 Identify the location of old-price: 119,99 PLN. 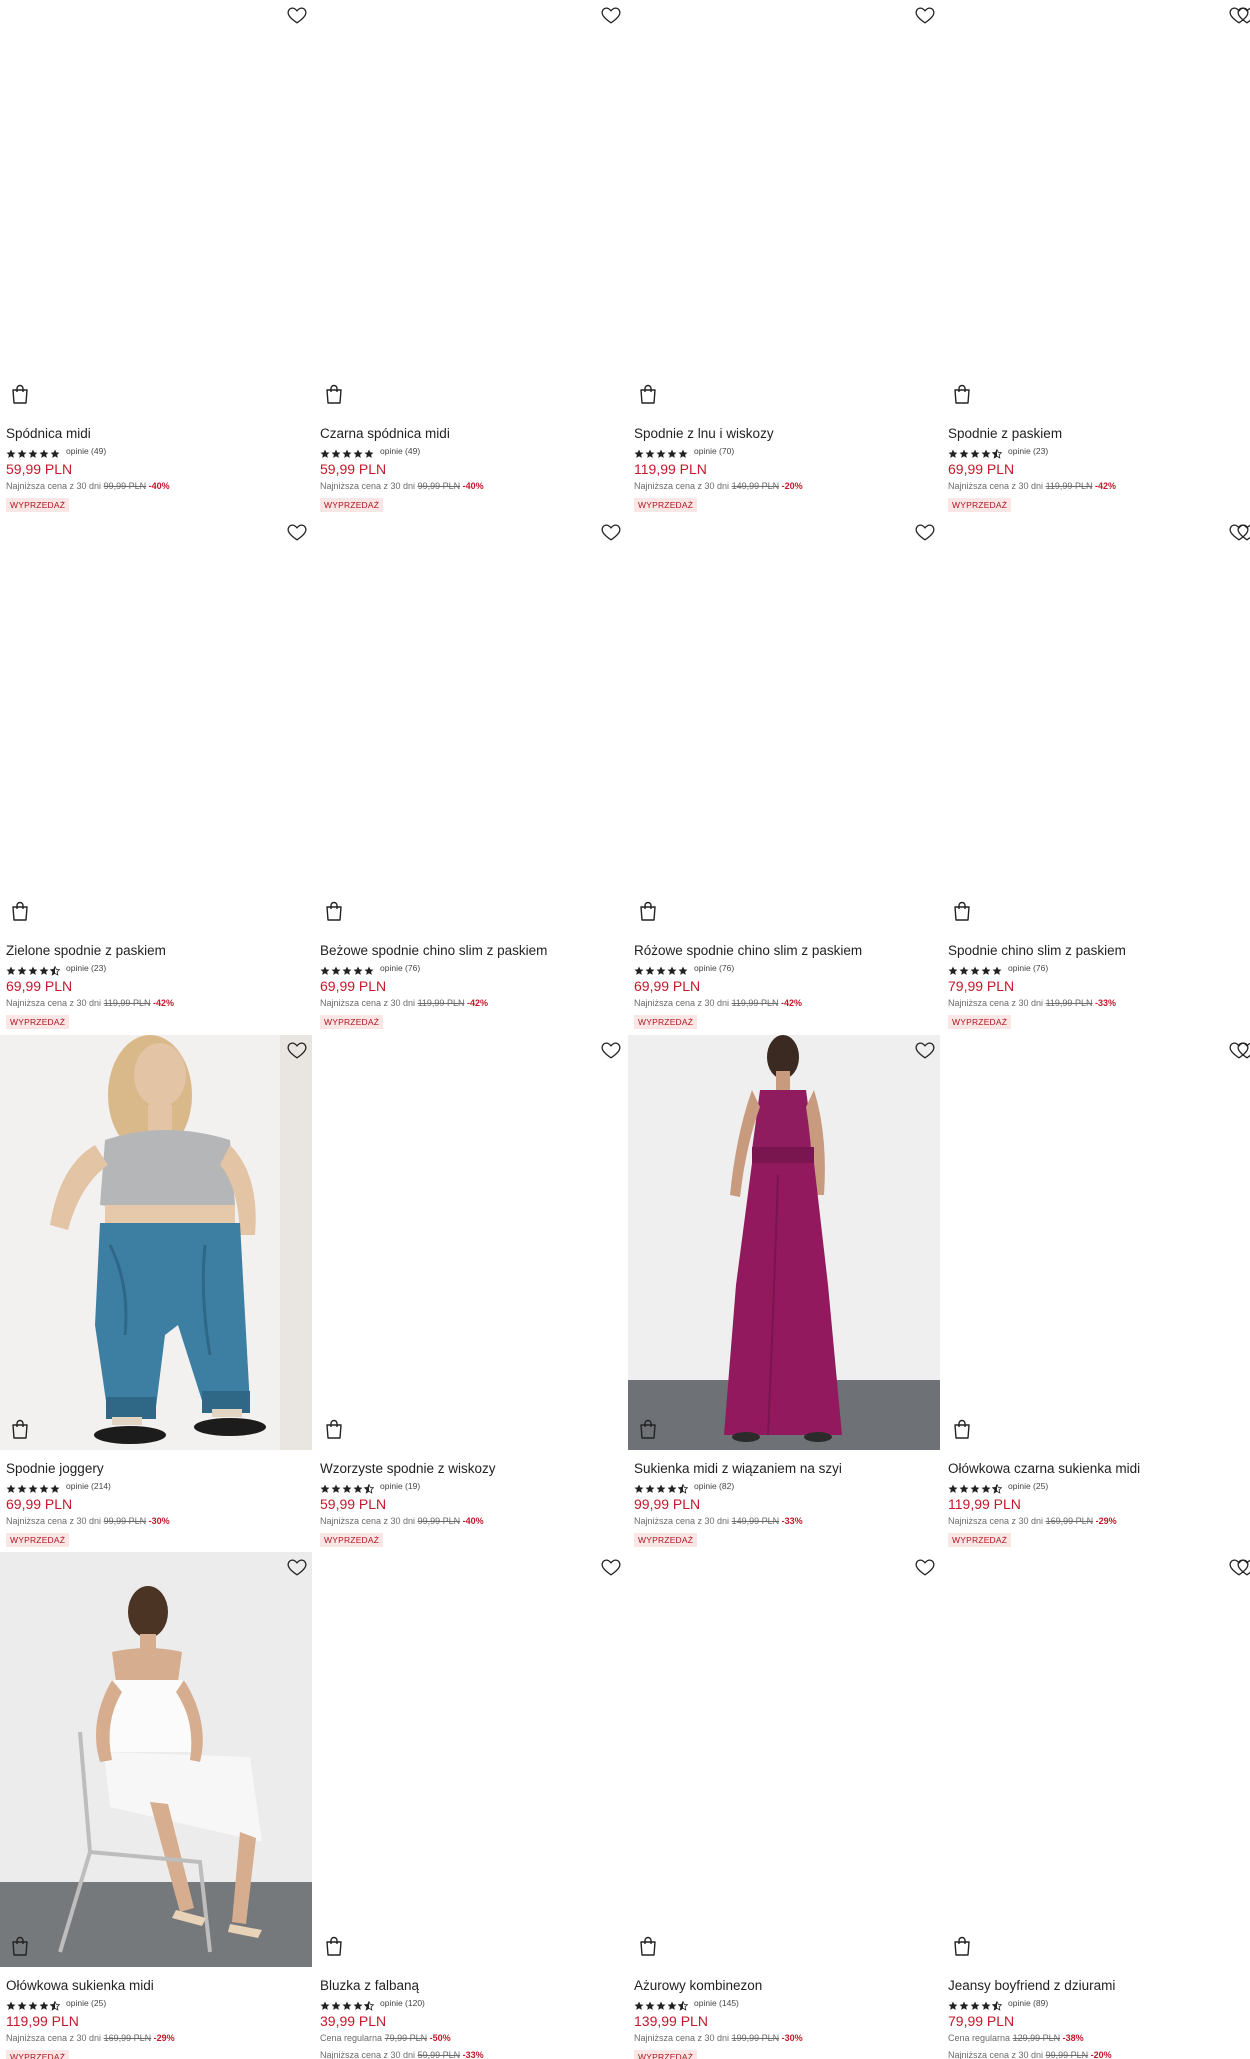
(127, 1003).